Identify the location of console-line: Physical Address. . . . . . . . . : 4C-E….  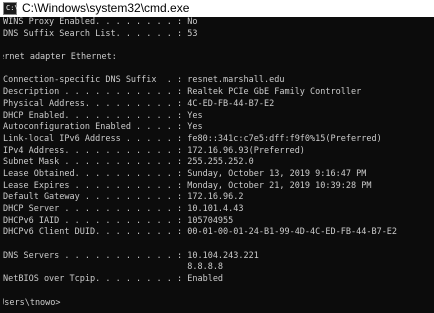
(139, 103).